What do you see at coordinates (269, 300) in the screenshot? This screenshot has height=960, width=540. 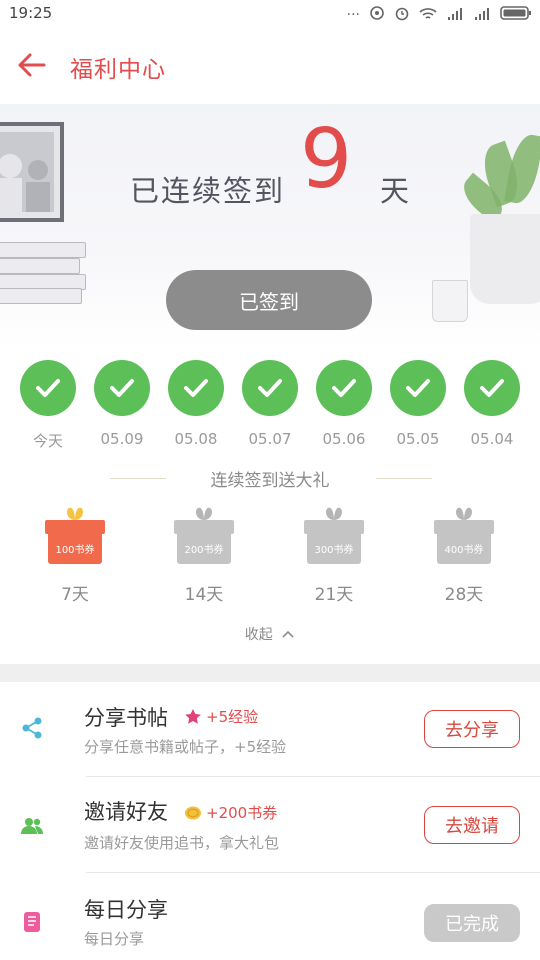 I see `signed-in-button: 已签到` at bounding box center [269, 300].